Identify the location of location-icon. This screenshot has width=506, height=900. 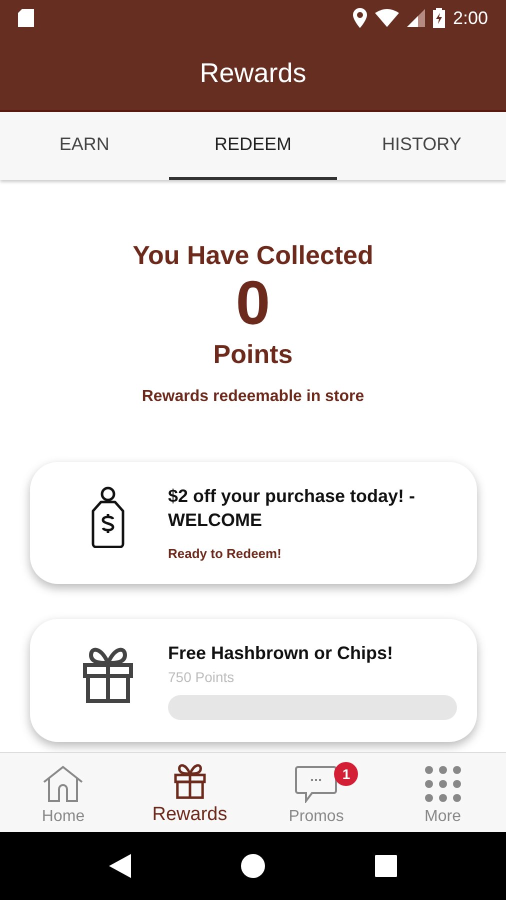
(359, 18).